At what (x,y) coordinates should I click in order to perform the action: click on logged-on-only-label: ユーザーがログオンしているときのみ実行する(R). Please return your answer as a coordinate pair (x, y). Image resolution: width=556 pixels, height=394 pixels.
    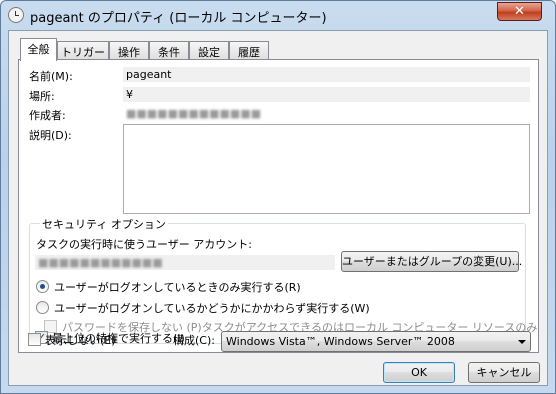
    Looking at the image, I should click on (177, 287).